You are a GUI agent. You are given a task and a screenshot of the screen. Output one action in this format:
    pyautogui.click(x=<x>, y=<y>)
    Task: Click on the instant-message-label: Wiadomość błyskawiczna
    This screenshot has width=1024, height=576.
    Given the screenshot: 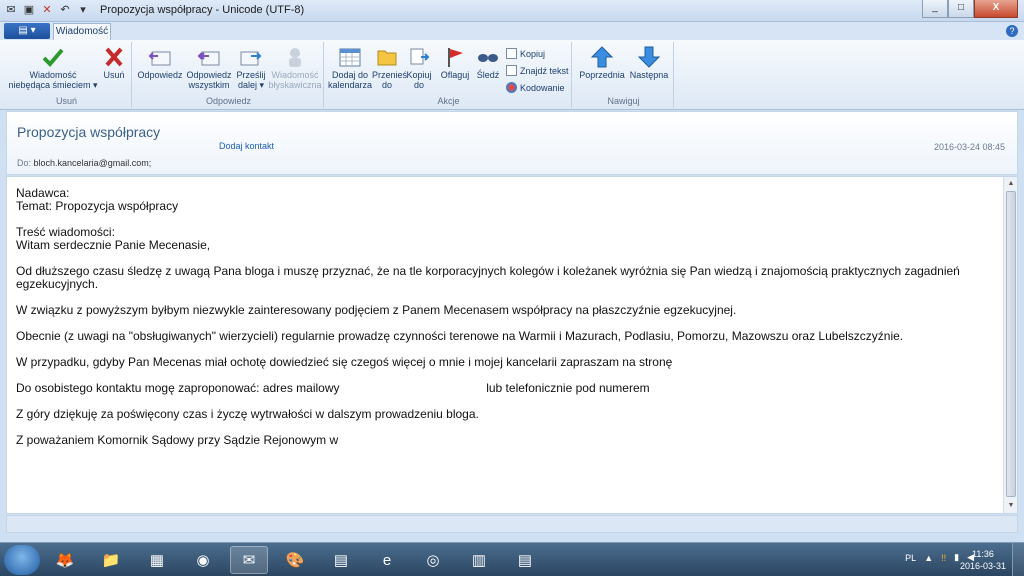 What is the action you would take?
    pyautogui.click(x=295, y=80)
    